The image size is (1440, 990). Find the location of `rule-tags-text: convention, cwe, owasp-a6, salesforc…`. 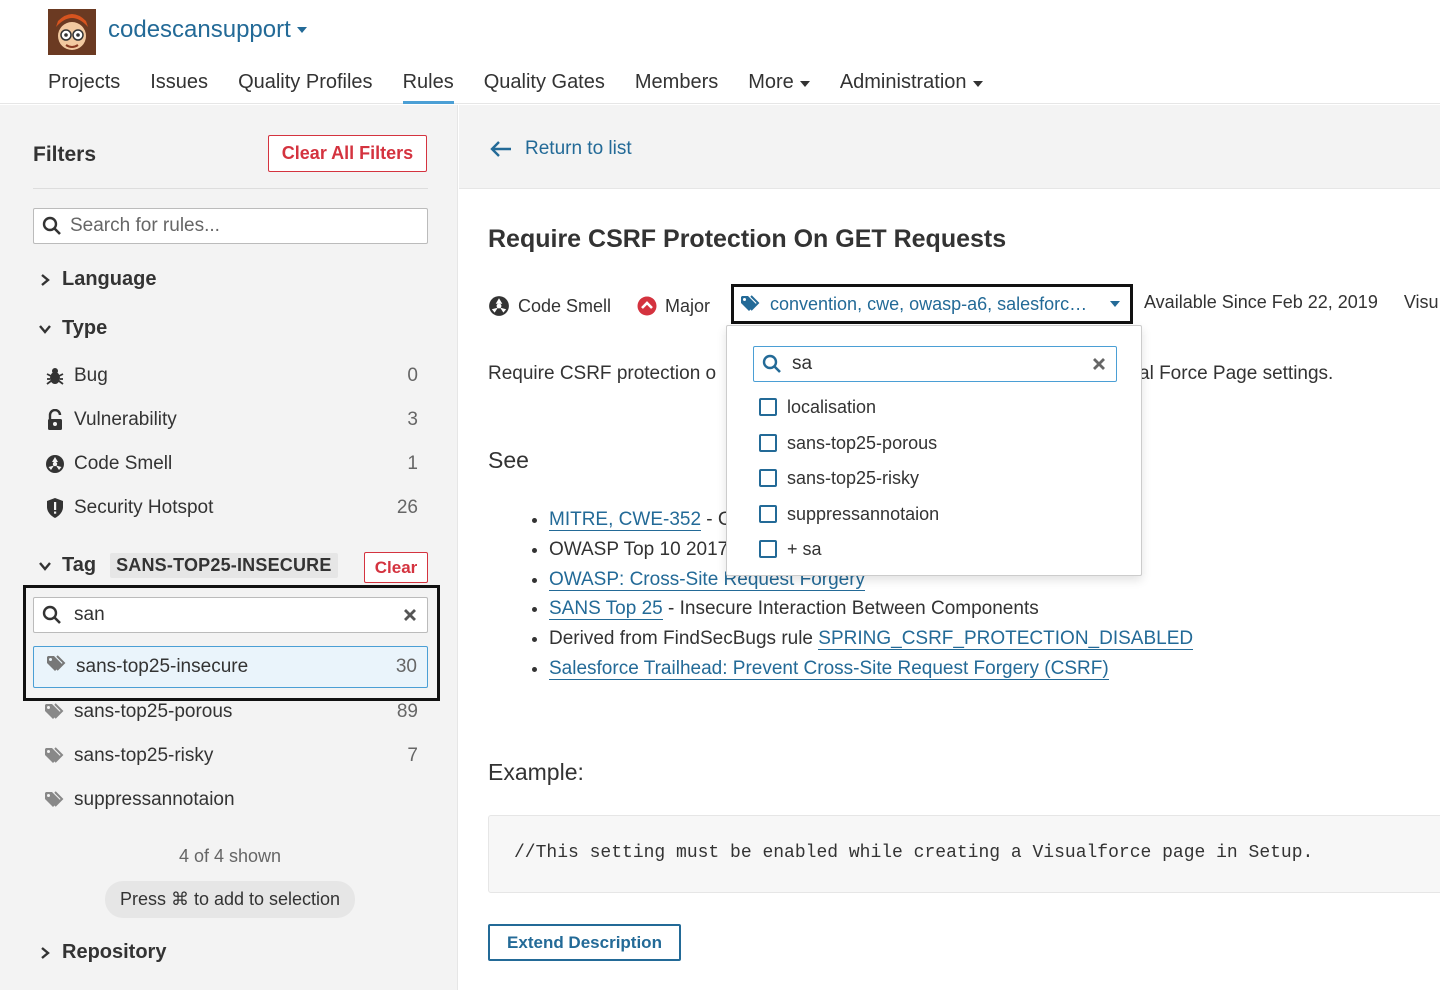

rule-tags-text: convention, cwe, owasp-a6, salesforc… is located at coordinates (929, 303).